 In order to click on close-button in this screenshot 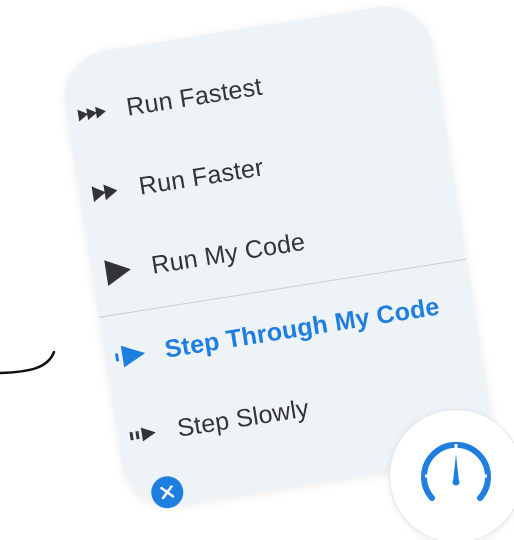, I will do `click(167, 492)`.